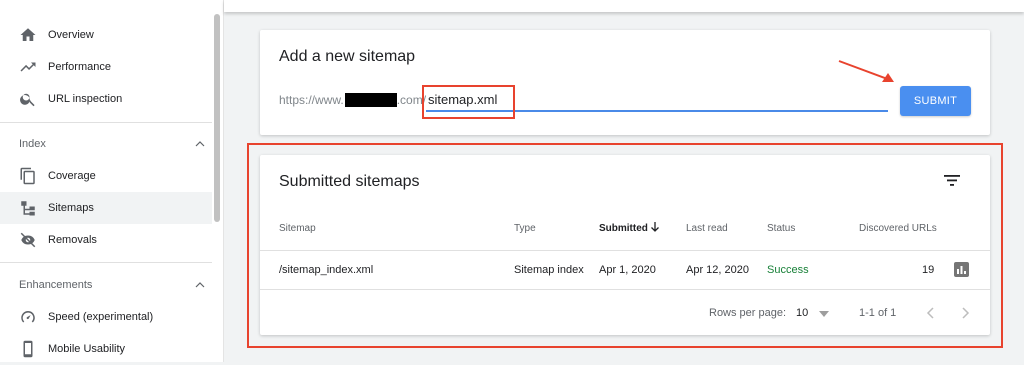 Image resolution: width=1024 pixels, height=365 pixels. I want to click on sidebar-scrollbar, so click(217, 118).